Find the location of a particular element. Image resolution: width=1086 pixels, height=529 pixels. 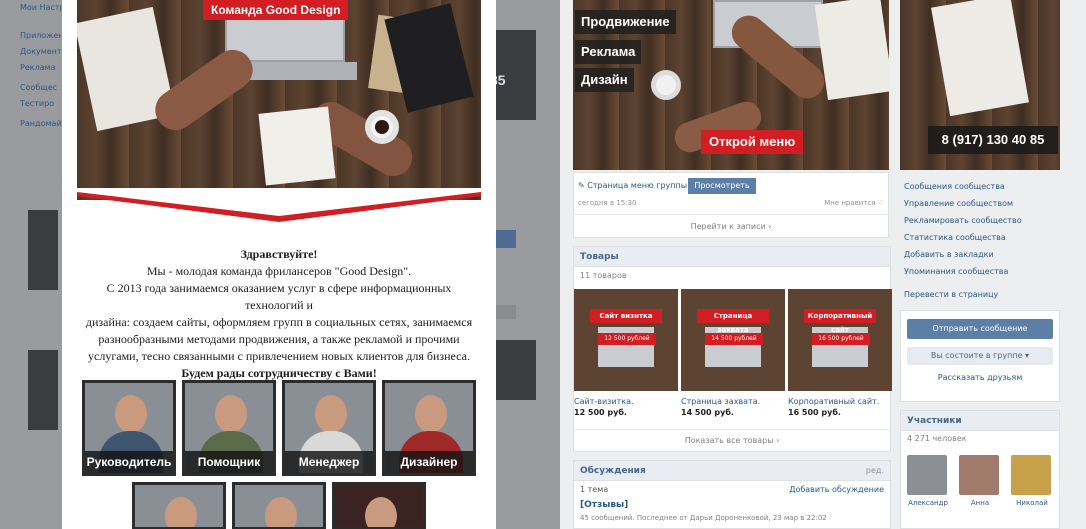

community-cover: Продвижение Реклама Дизайн Открой меню is located at coordinates (731, 85).